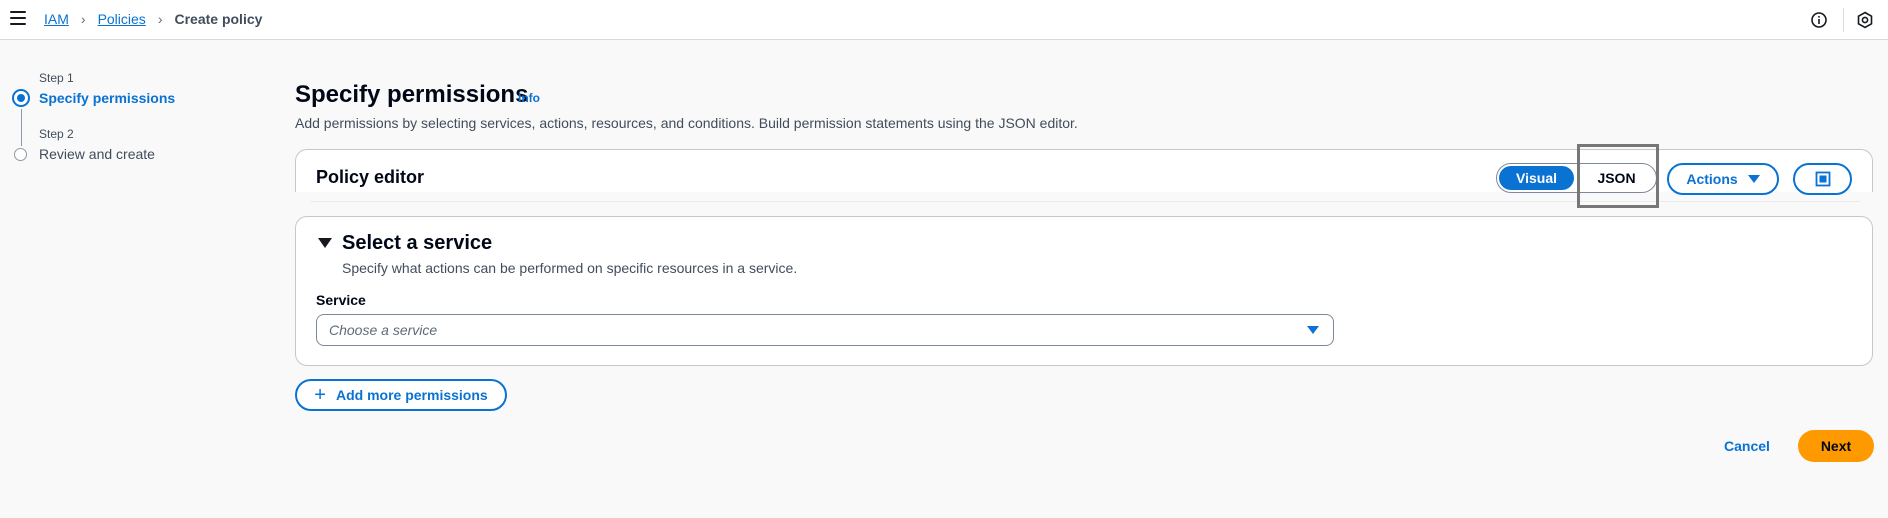 The image size is (1888, 518). Describe the element at coordinates (56, 19) in the screenshot. I see `breadcrumb-iam: IAM` at that location.